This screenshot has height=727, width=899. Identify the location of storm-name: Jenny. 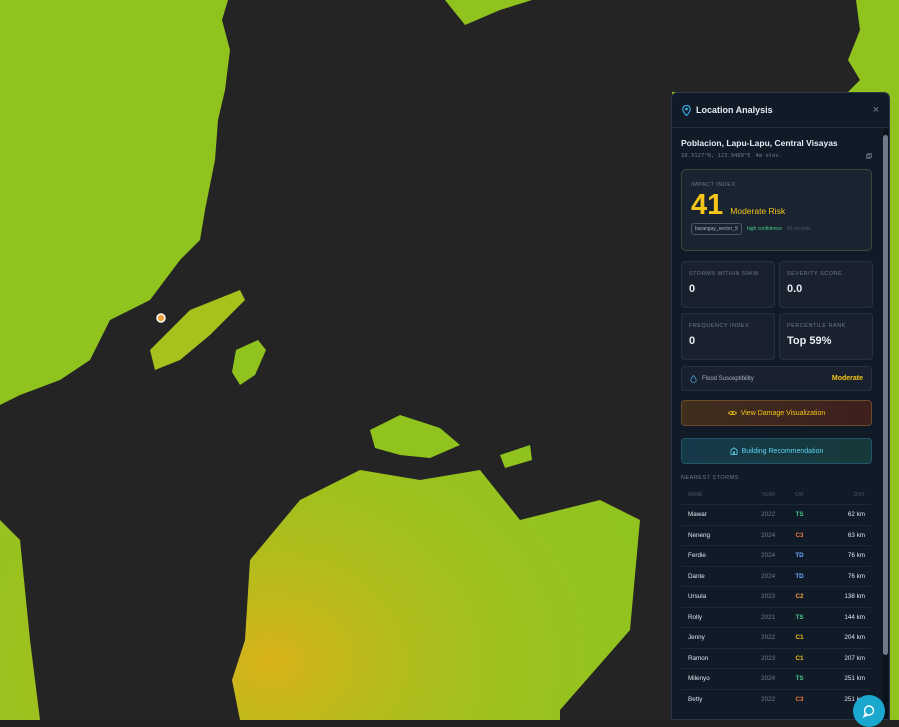
(707, 637).